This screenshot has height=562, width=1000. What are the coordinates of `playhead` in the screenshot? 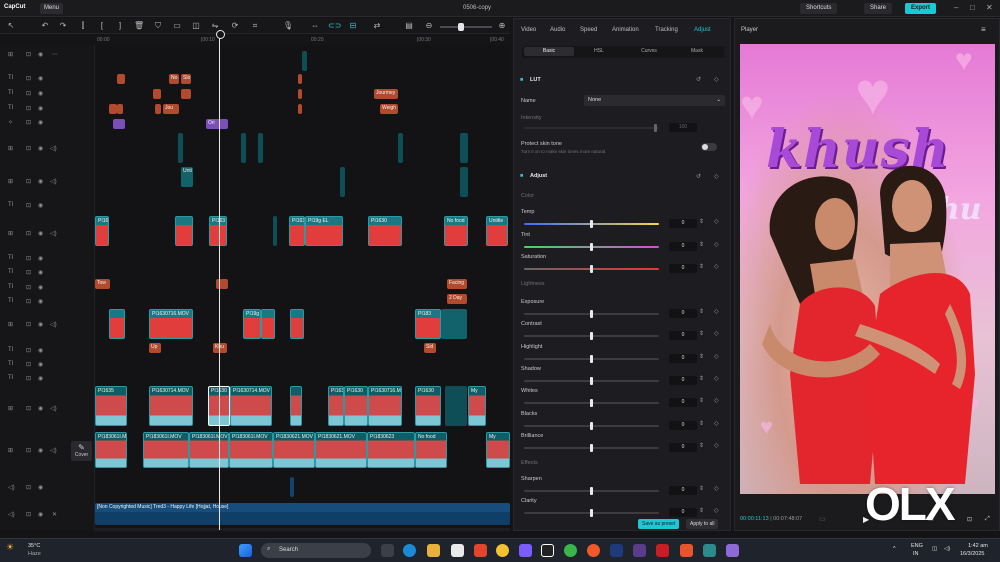 It's located at (220, 280).